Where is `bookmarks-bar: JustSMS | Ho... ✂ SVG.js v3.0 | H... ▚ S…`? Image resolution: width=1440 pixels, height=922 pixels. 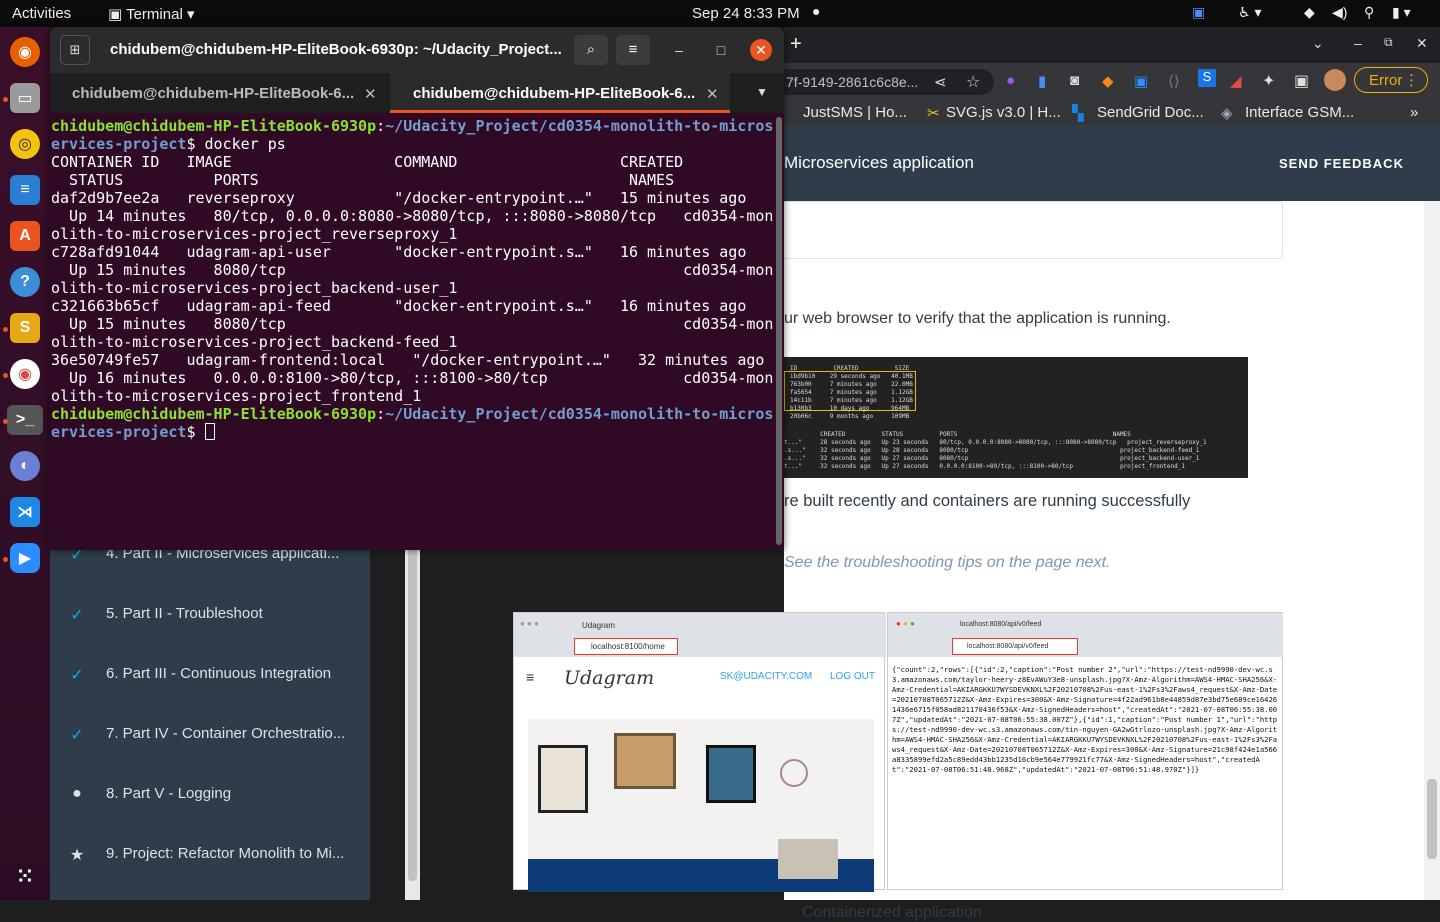 bookmarks-bar: JustSMS | Ho... ✂ SVG.js v3.0 | H... ▚ S… is located at coordinates (1112, 112).